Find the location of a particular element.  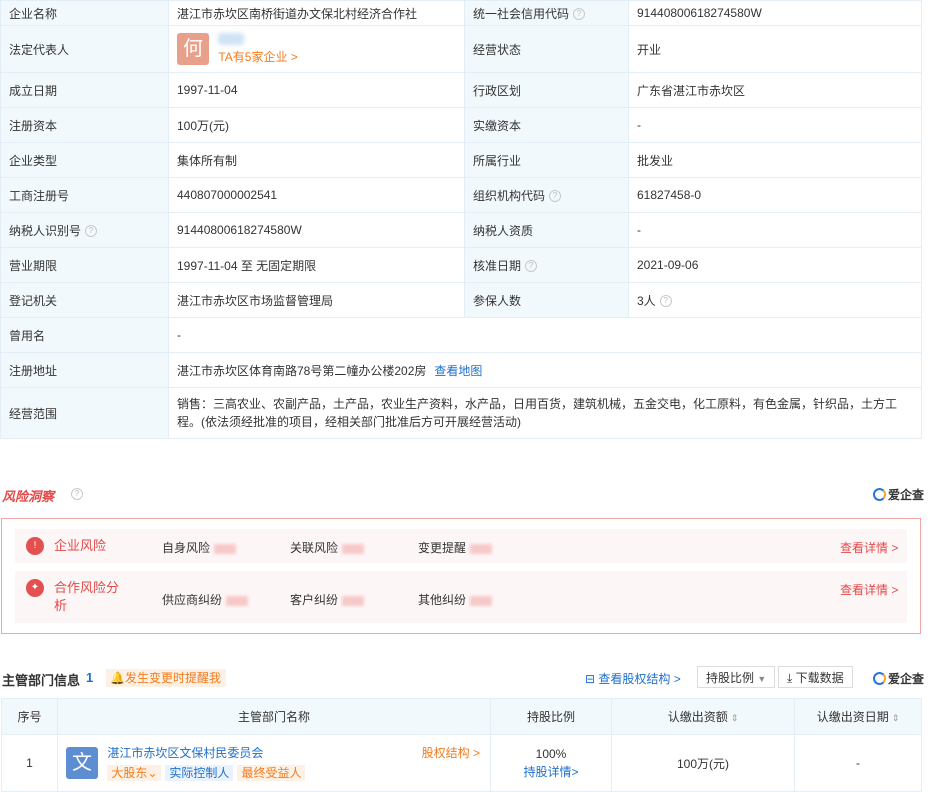

org-name-link: 湛江市赤坎区文保村民委员会 is located at coordinates (185, 753).